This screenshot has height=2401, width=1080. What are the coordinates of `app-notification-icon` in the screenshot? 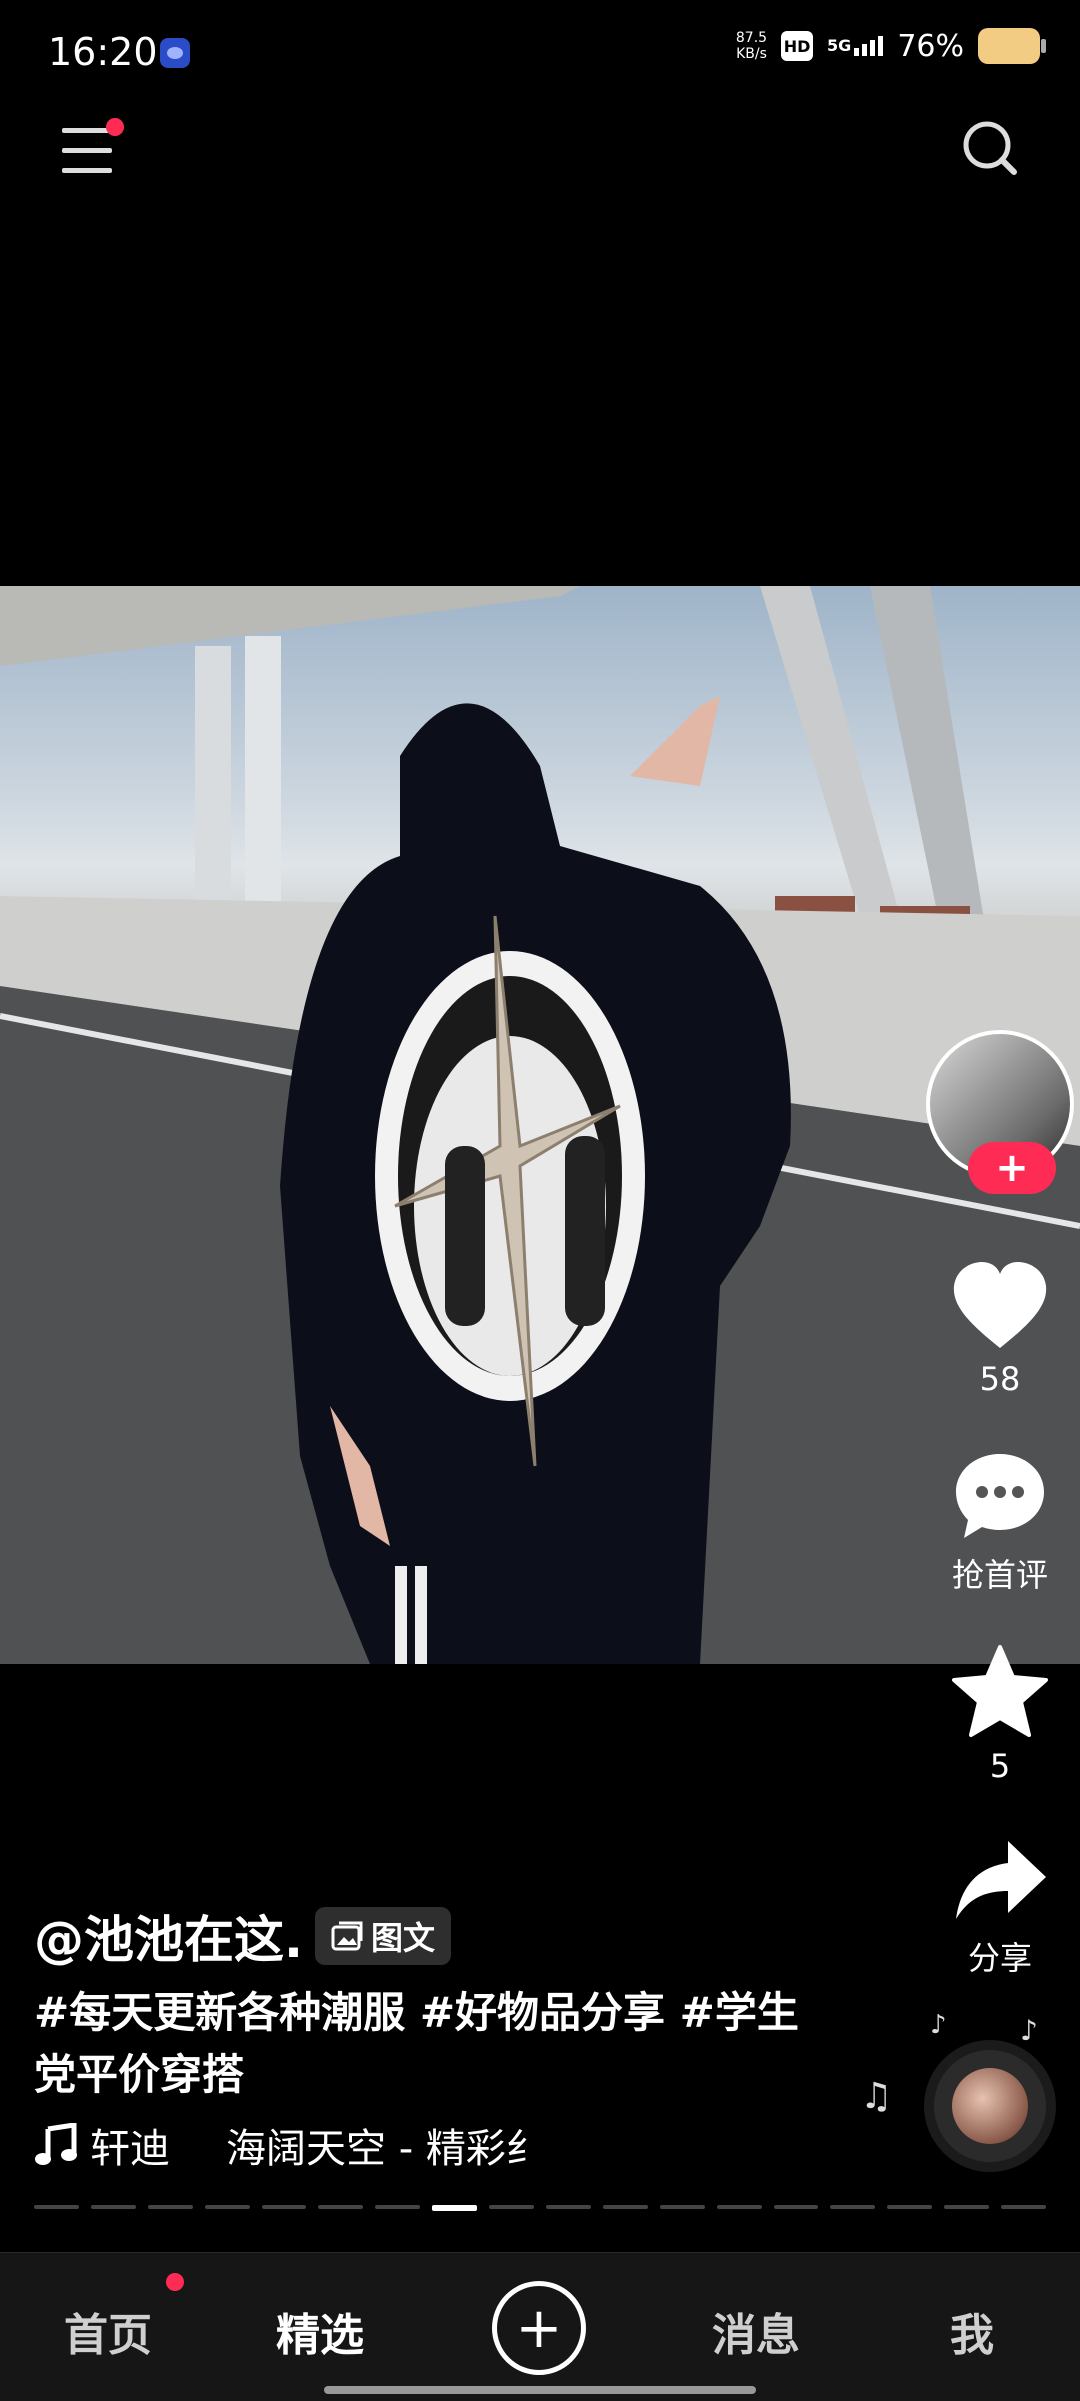 It's located at (175, 53).